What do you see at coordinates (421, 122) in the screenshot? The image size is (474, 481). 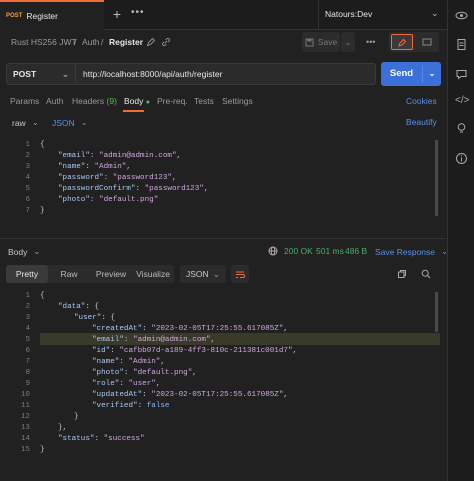 I see `beautify-button: Beautify` at bounding box center [421, 122].